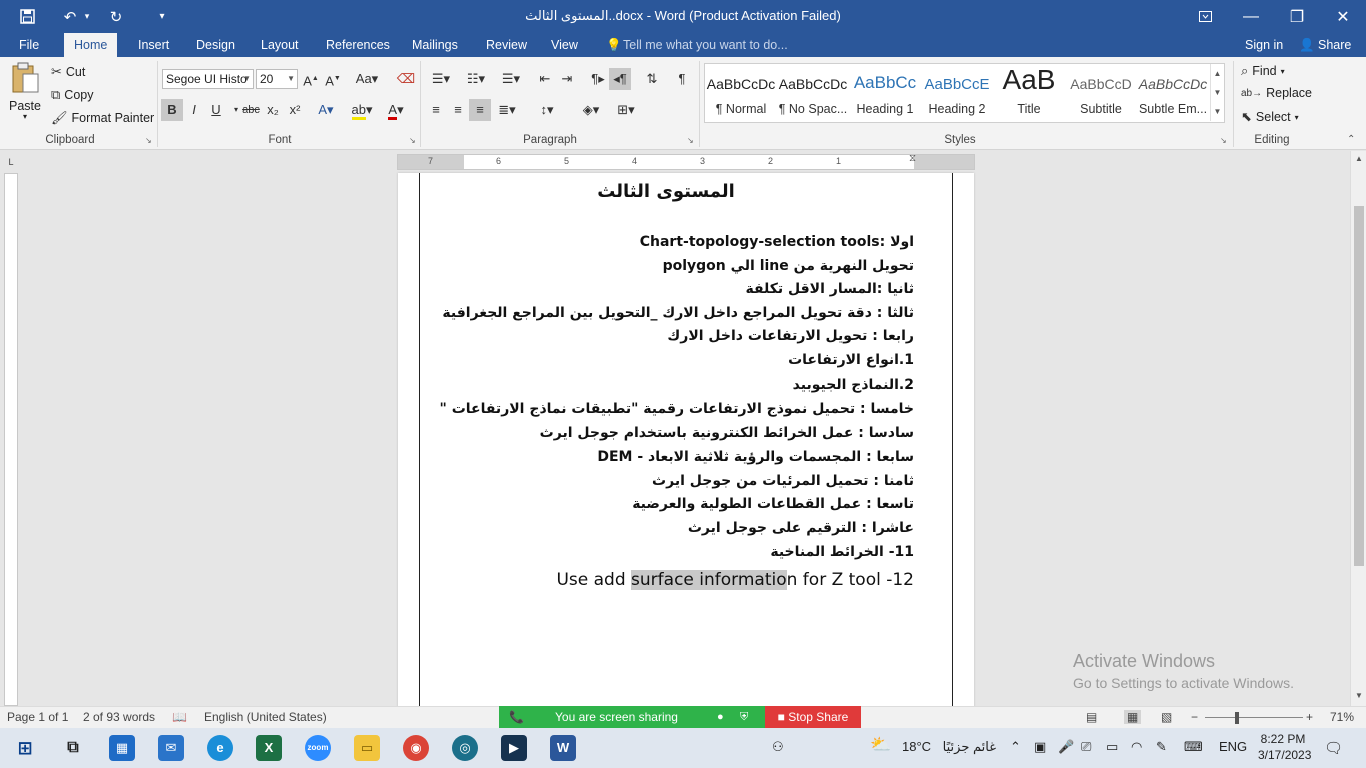  What do you see at coordinates (1205, 16) in the screenshot?
I see `ribbon-display-options-icon` at bounding box center [1205, 16].